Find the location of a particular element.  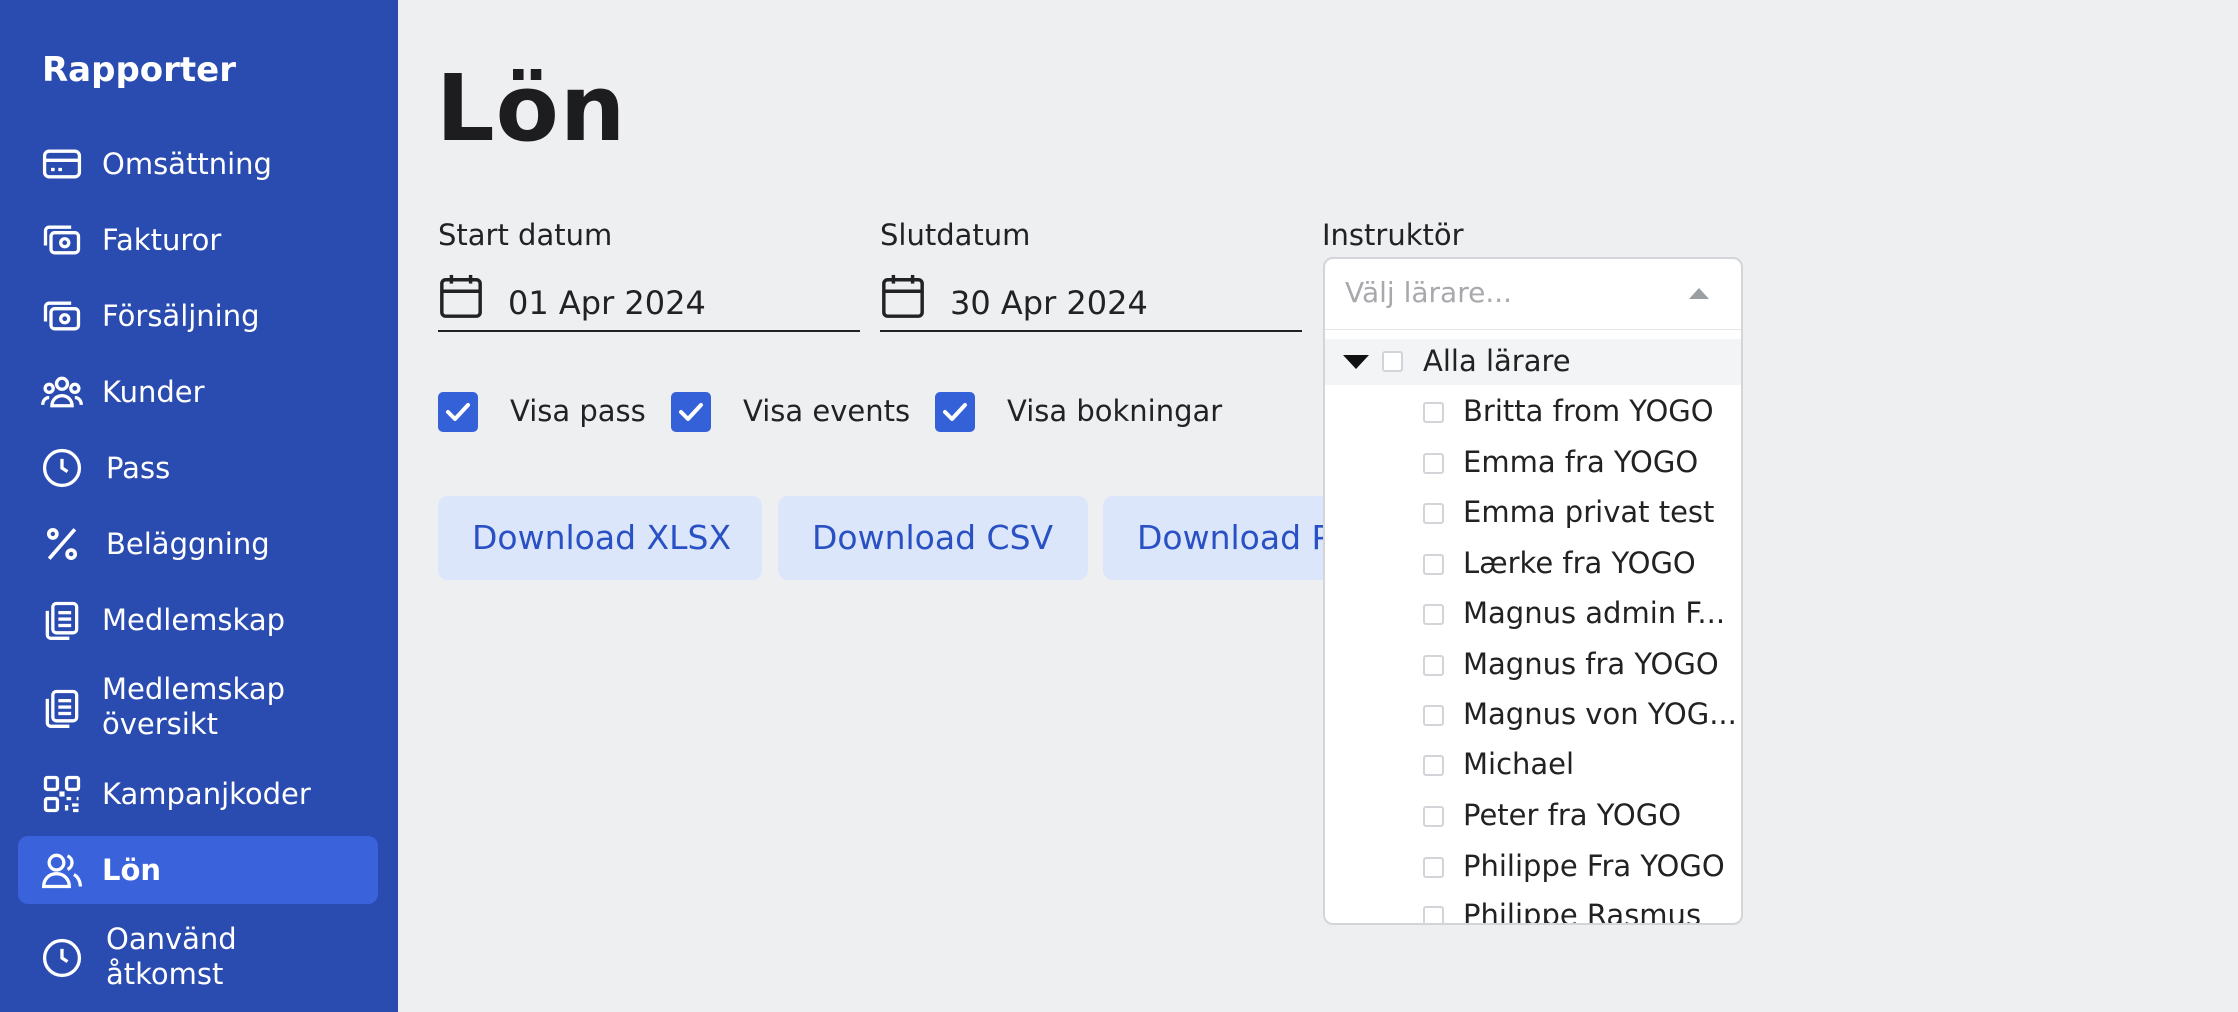

visa-bokningar-checkbox is located at coordinates (955, 412).